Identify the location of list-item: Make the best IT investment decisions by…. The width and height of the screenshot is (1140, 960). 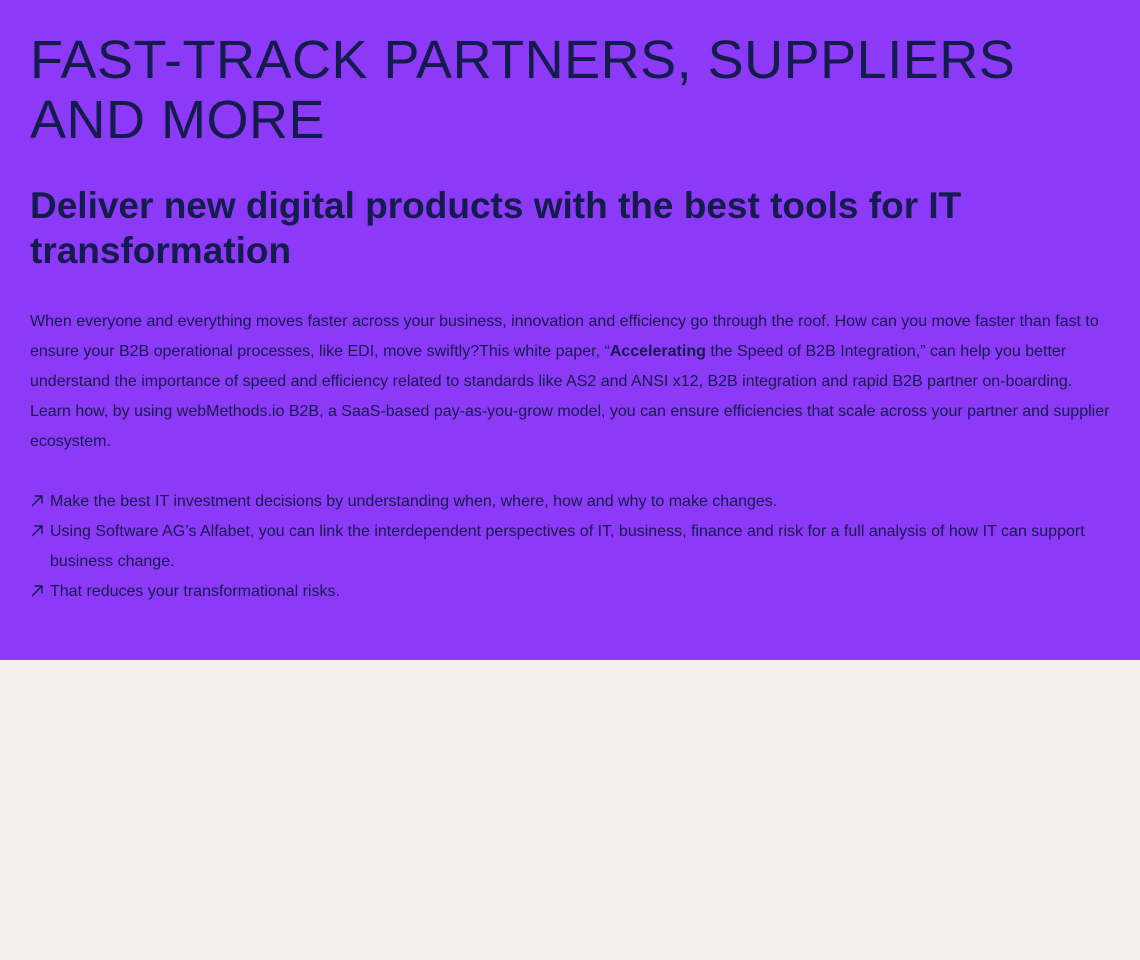
(570, 502).